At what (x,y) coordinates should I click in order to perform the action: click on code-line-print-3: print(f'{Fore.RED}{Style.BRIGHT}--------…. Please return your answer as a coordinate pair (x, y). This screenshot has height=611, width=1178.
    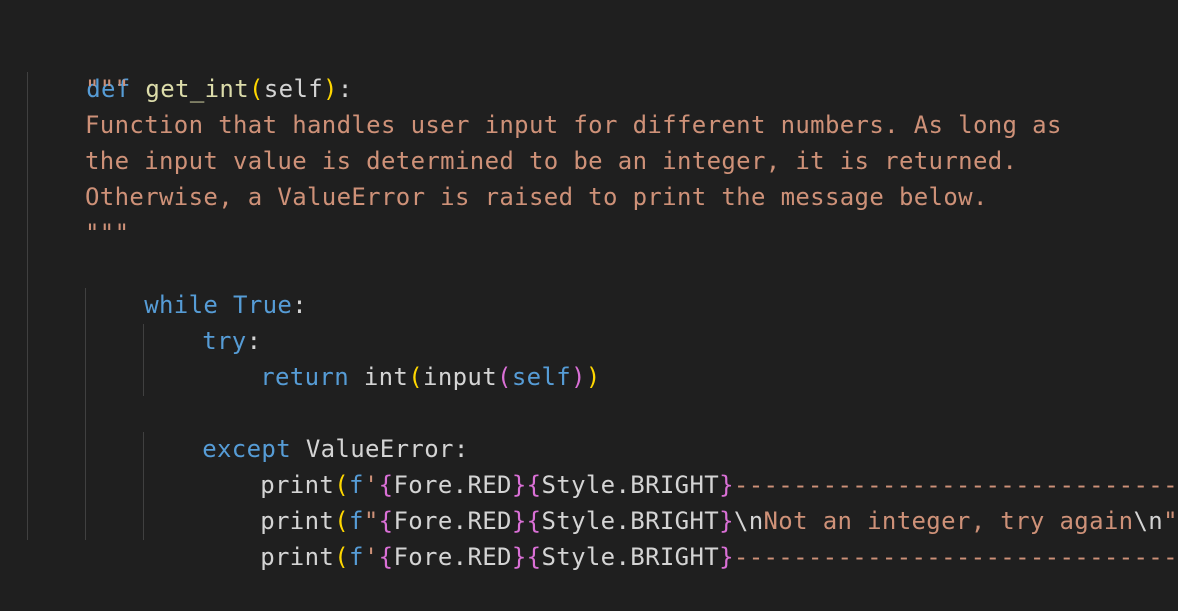
    Looking at the image, I should click on (689, 521).